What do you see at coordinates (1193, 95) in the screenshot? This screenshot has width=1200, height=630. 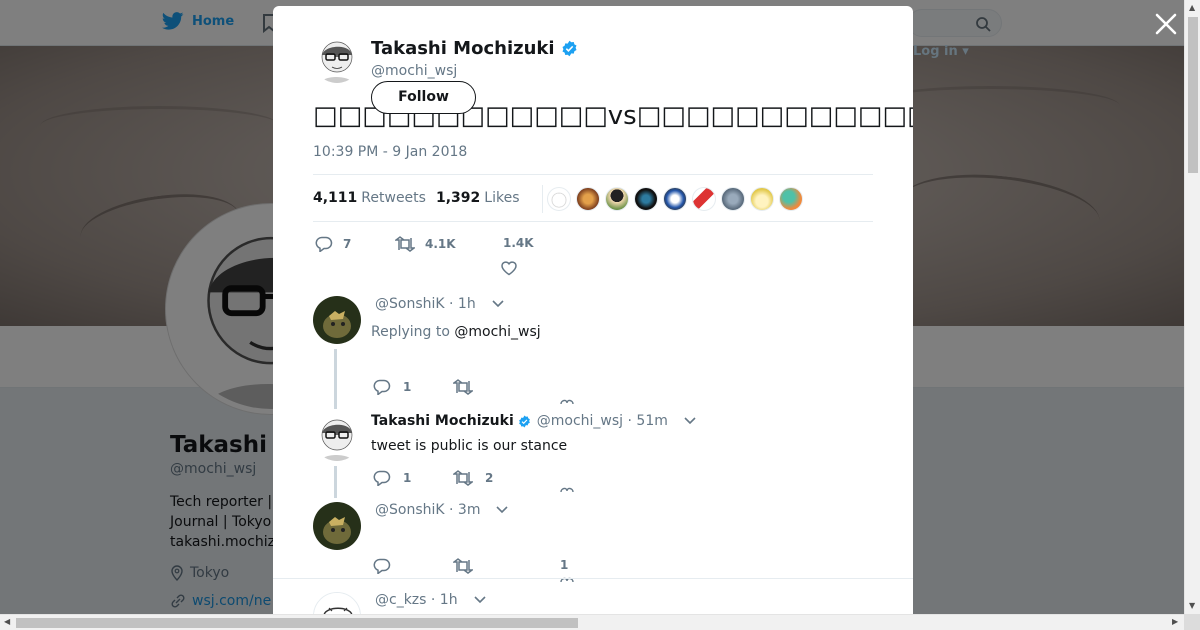 I see `vertical-scroll-thumb` at bounding box center [1193, 95].